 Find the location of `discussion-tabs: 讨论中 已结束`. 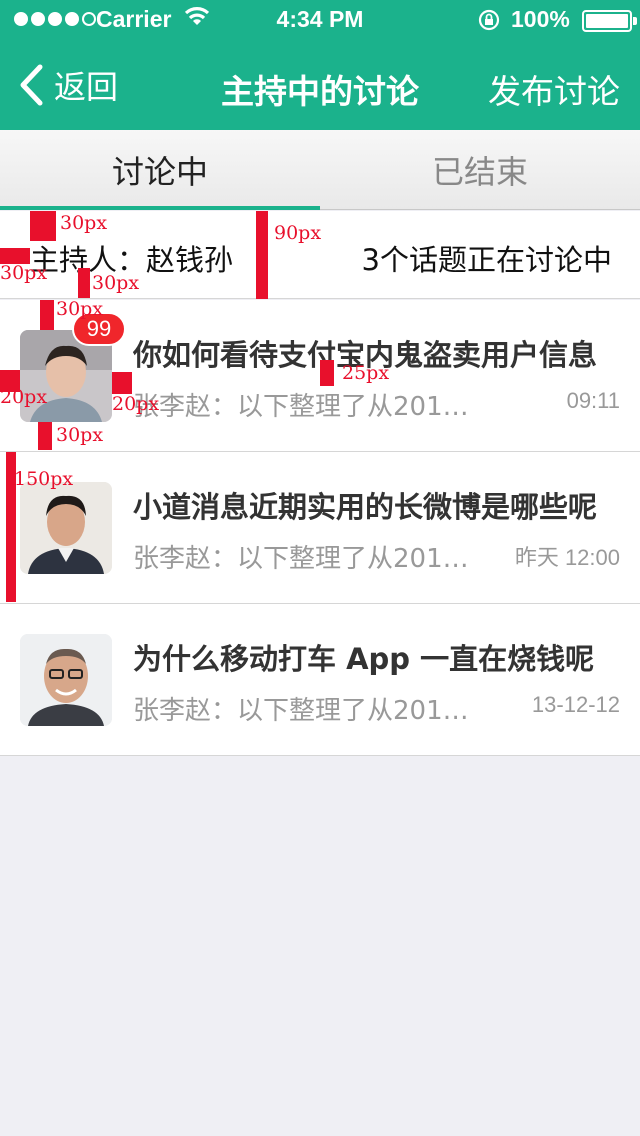

discussion-tabs: 讨论中 已结束 is located at coordinates (320, 170).